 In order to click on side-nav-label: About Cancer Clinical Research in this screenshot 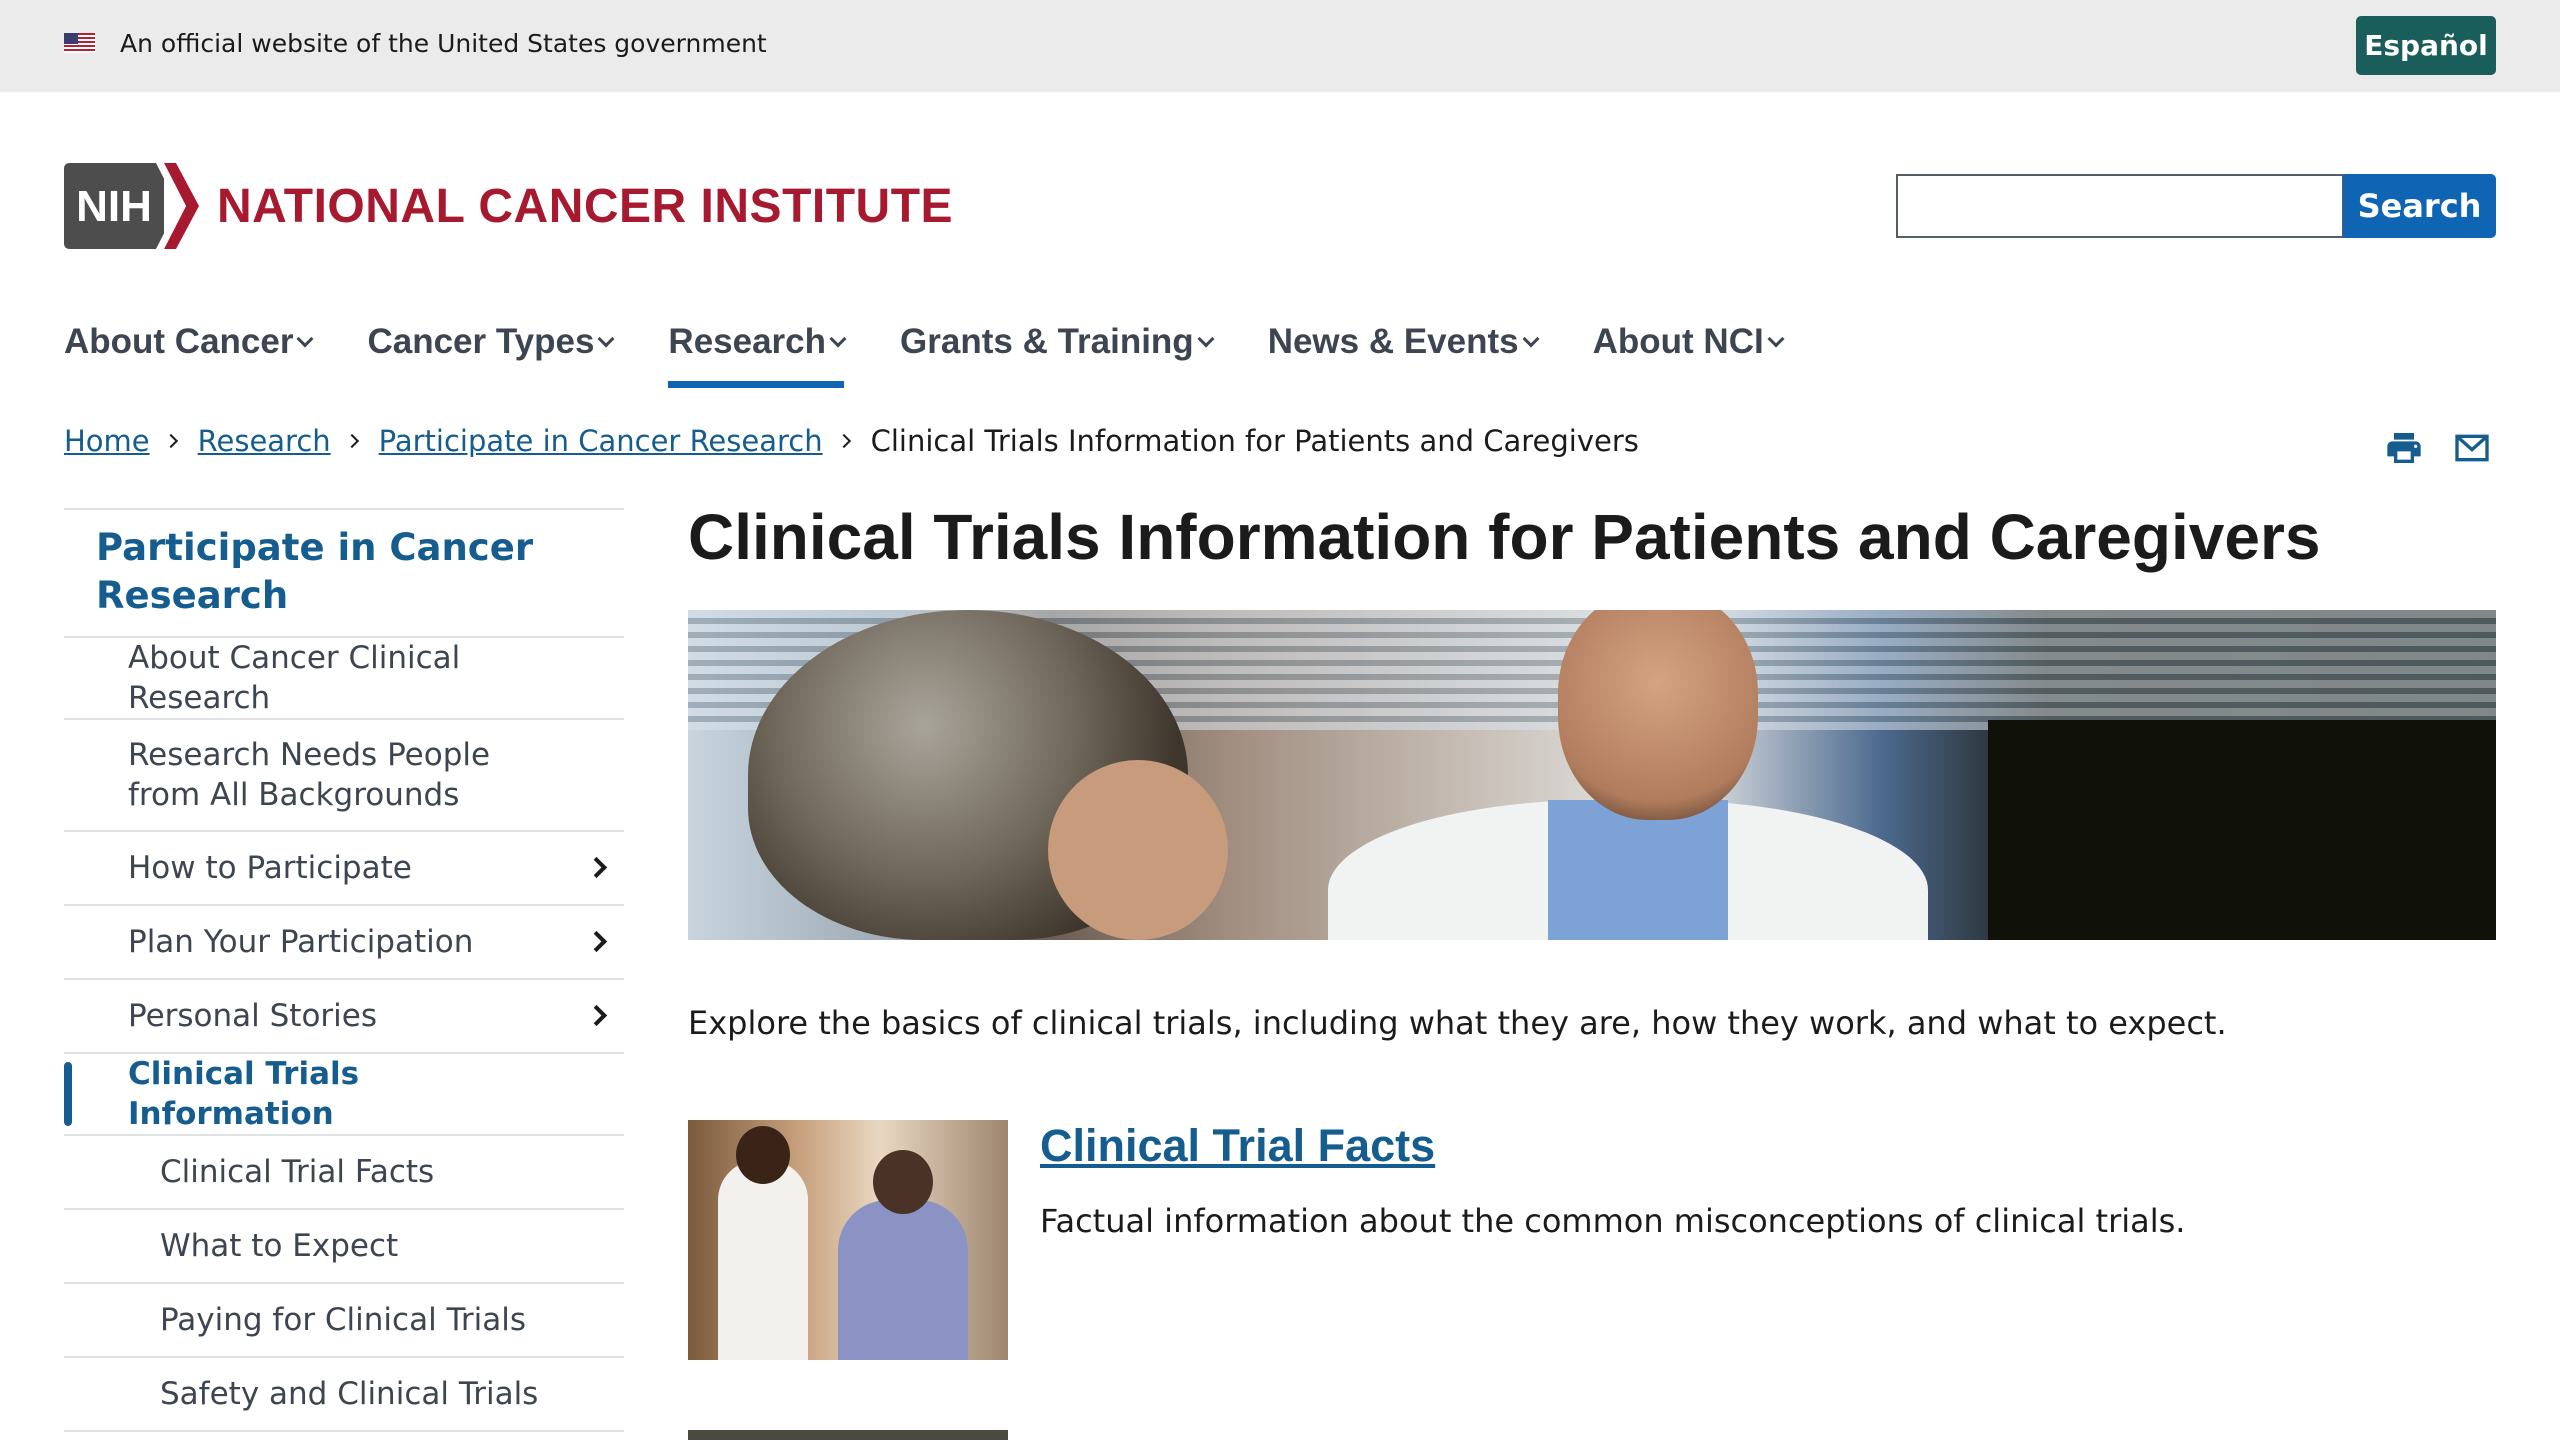, I will do `click(294, 678)`.